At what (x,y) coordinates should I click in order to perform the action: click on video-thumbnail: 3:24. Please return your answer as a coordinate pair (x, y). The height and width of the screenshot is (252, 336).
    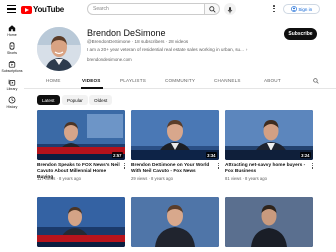
    Looking at the image, I should click on (269, 135).